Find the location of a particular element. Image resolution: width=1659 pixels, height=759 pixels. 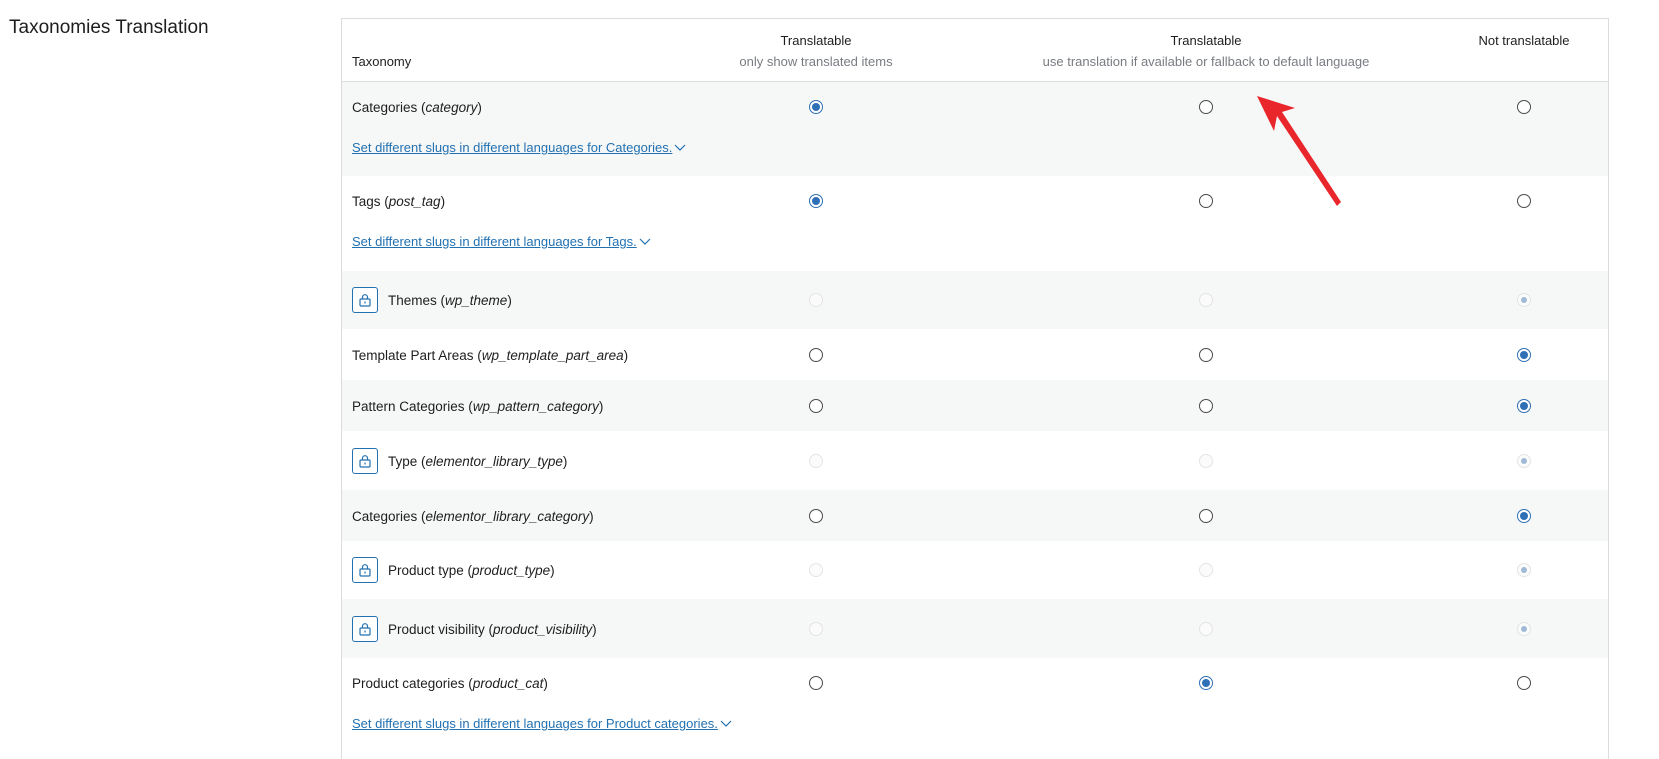

table-row: Pattern Categories (wp_pattern_category) is located at coordinates (975, 405).